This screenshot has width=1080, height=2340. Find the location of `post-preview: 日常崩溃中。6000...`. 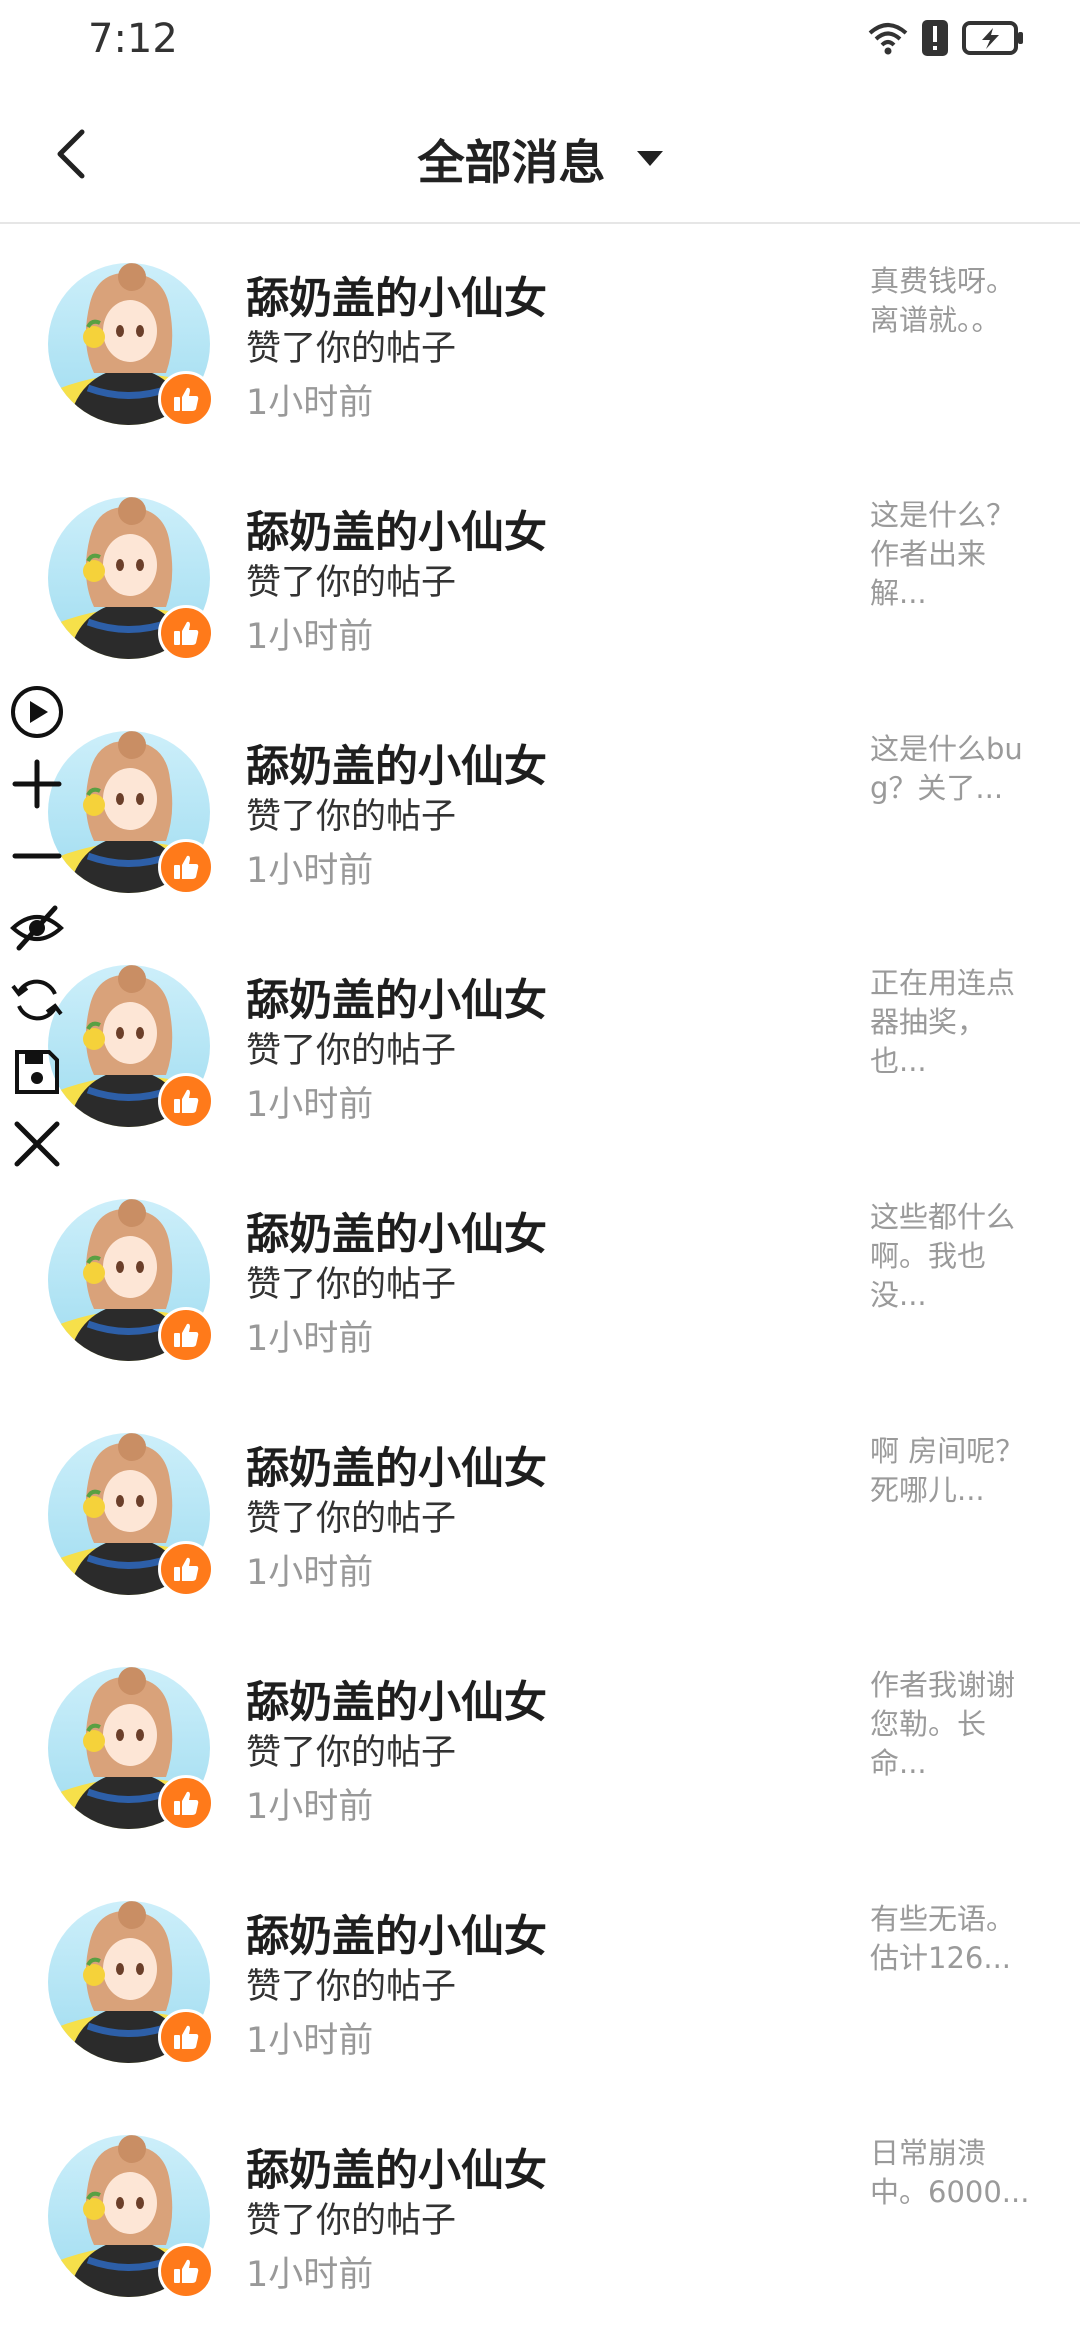

post-preview: 日常崩溃中。6000... is located at coordinates (950, 2173).